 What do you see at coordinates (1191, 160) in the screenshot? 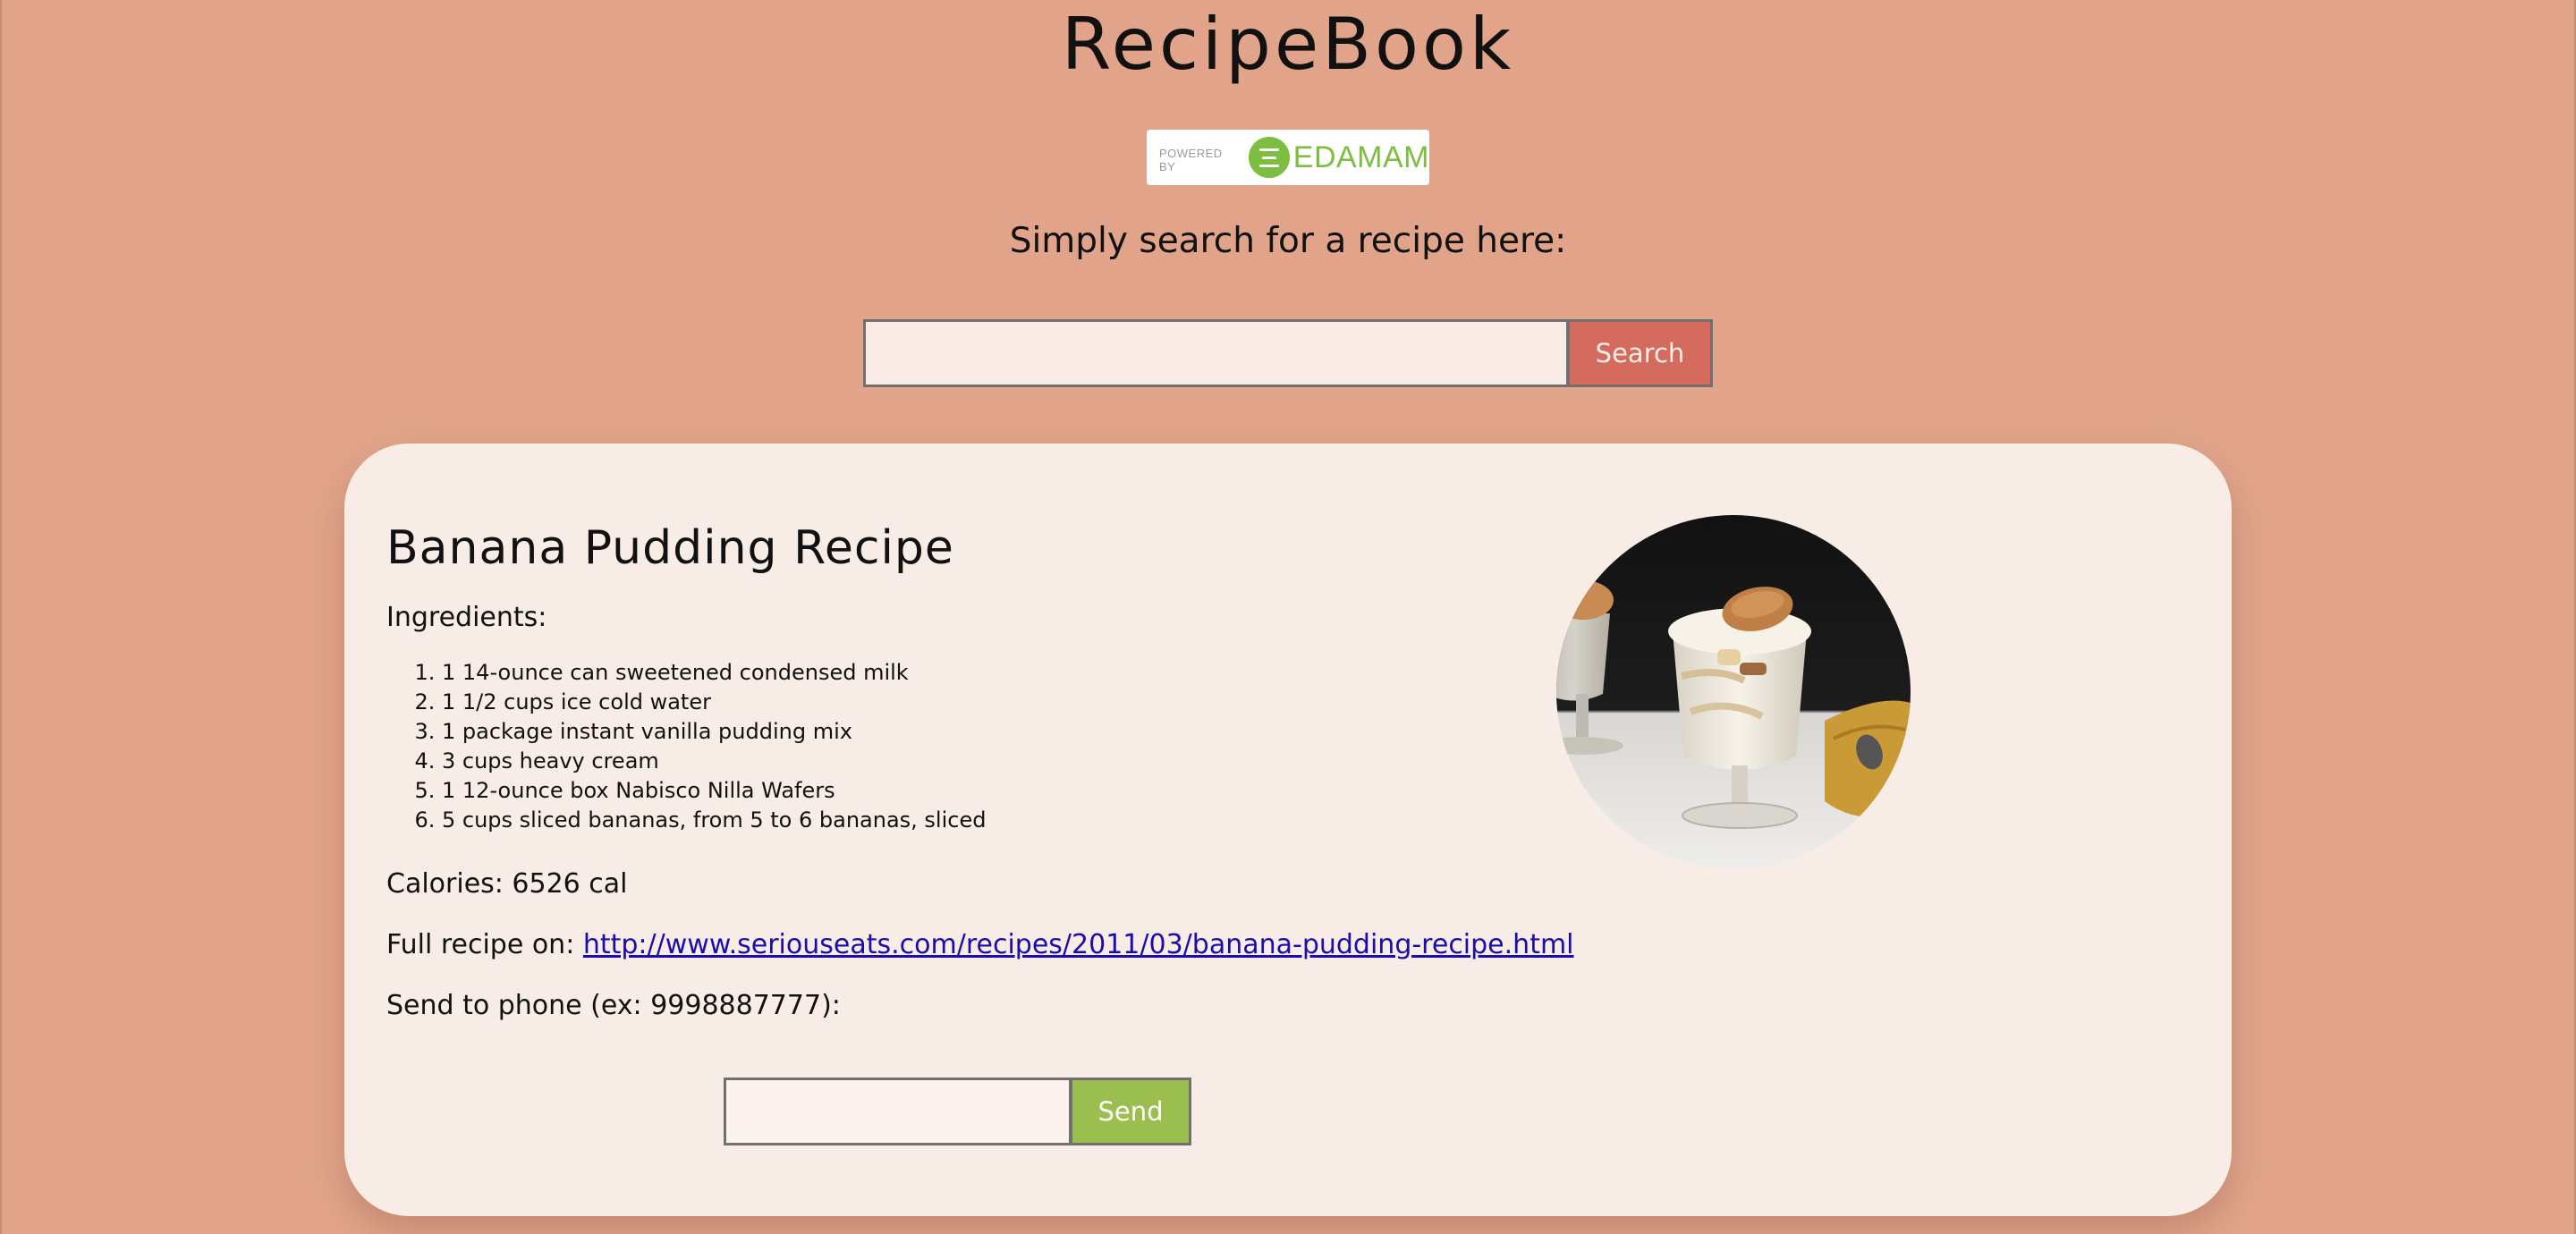
I see `powered-by-label: POWERED BY` at bounding box center [1191, 160].